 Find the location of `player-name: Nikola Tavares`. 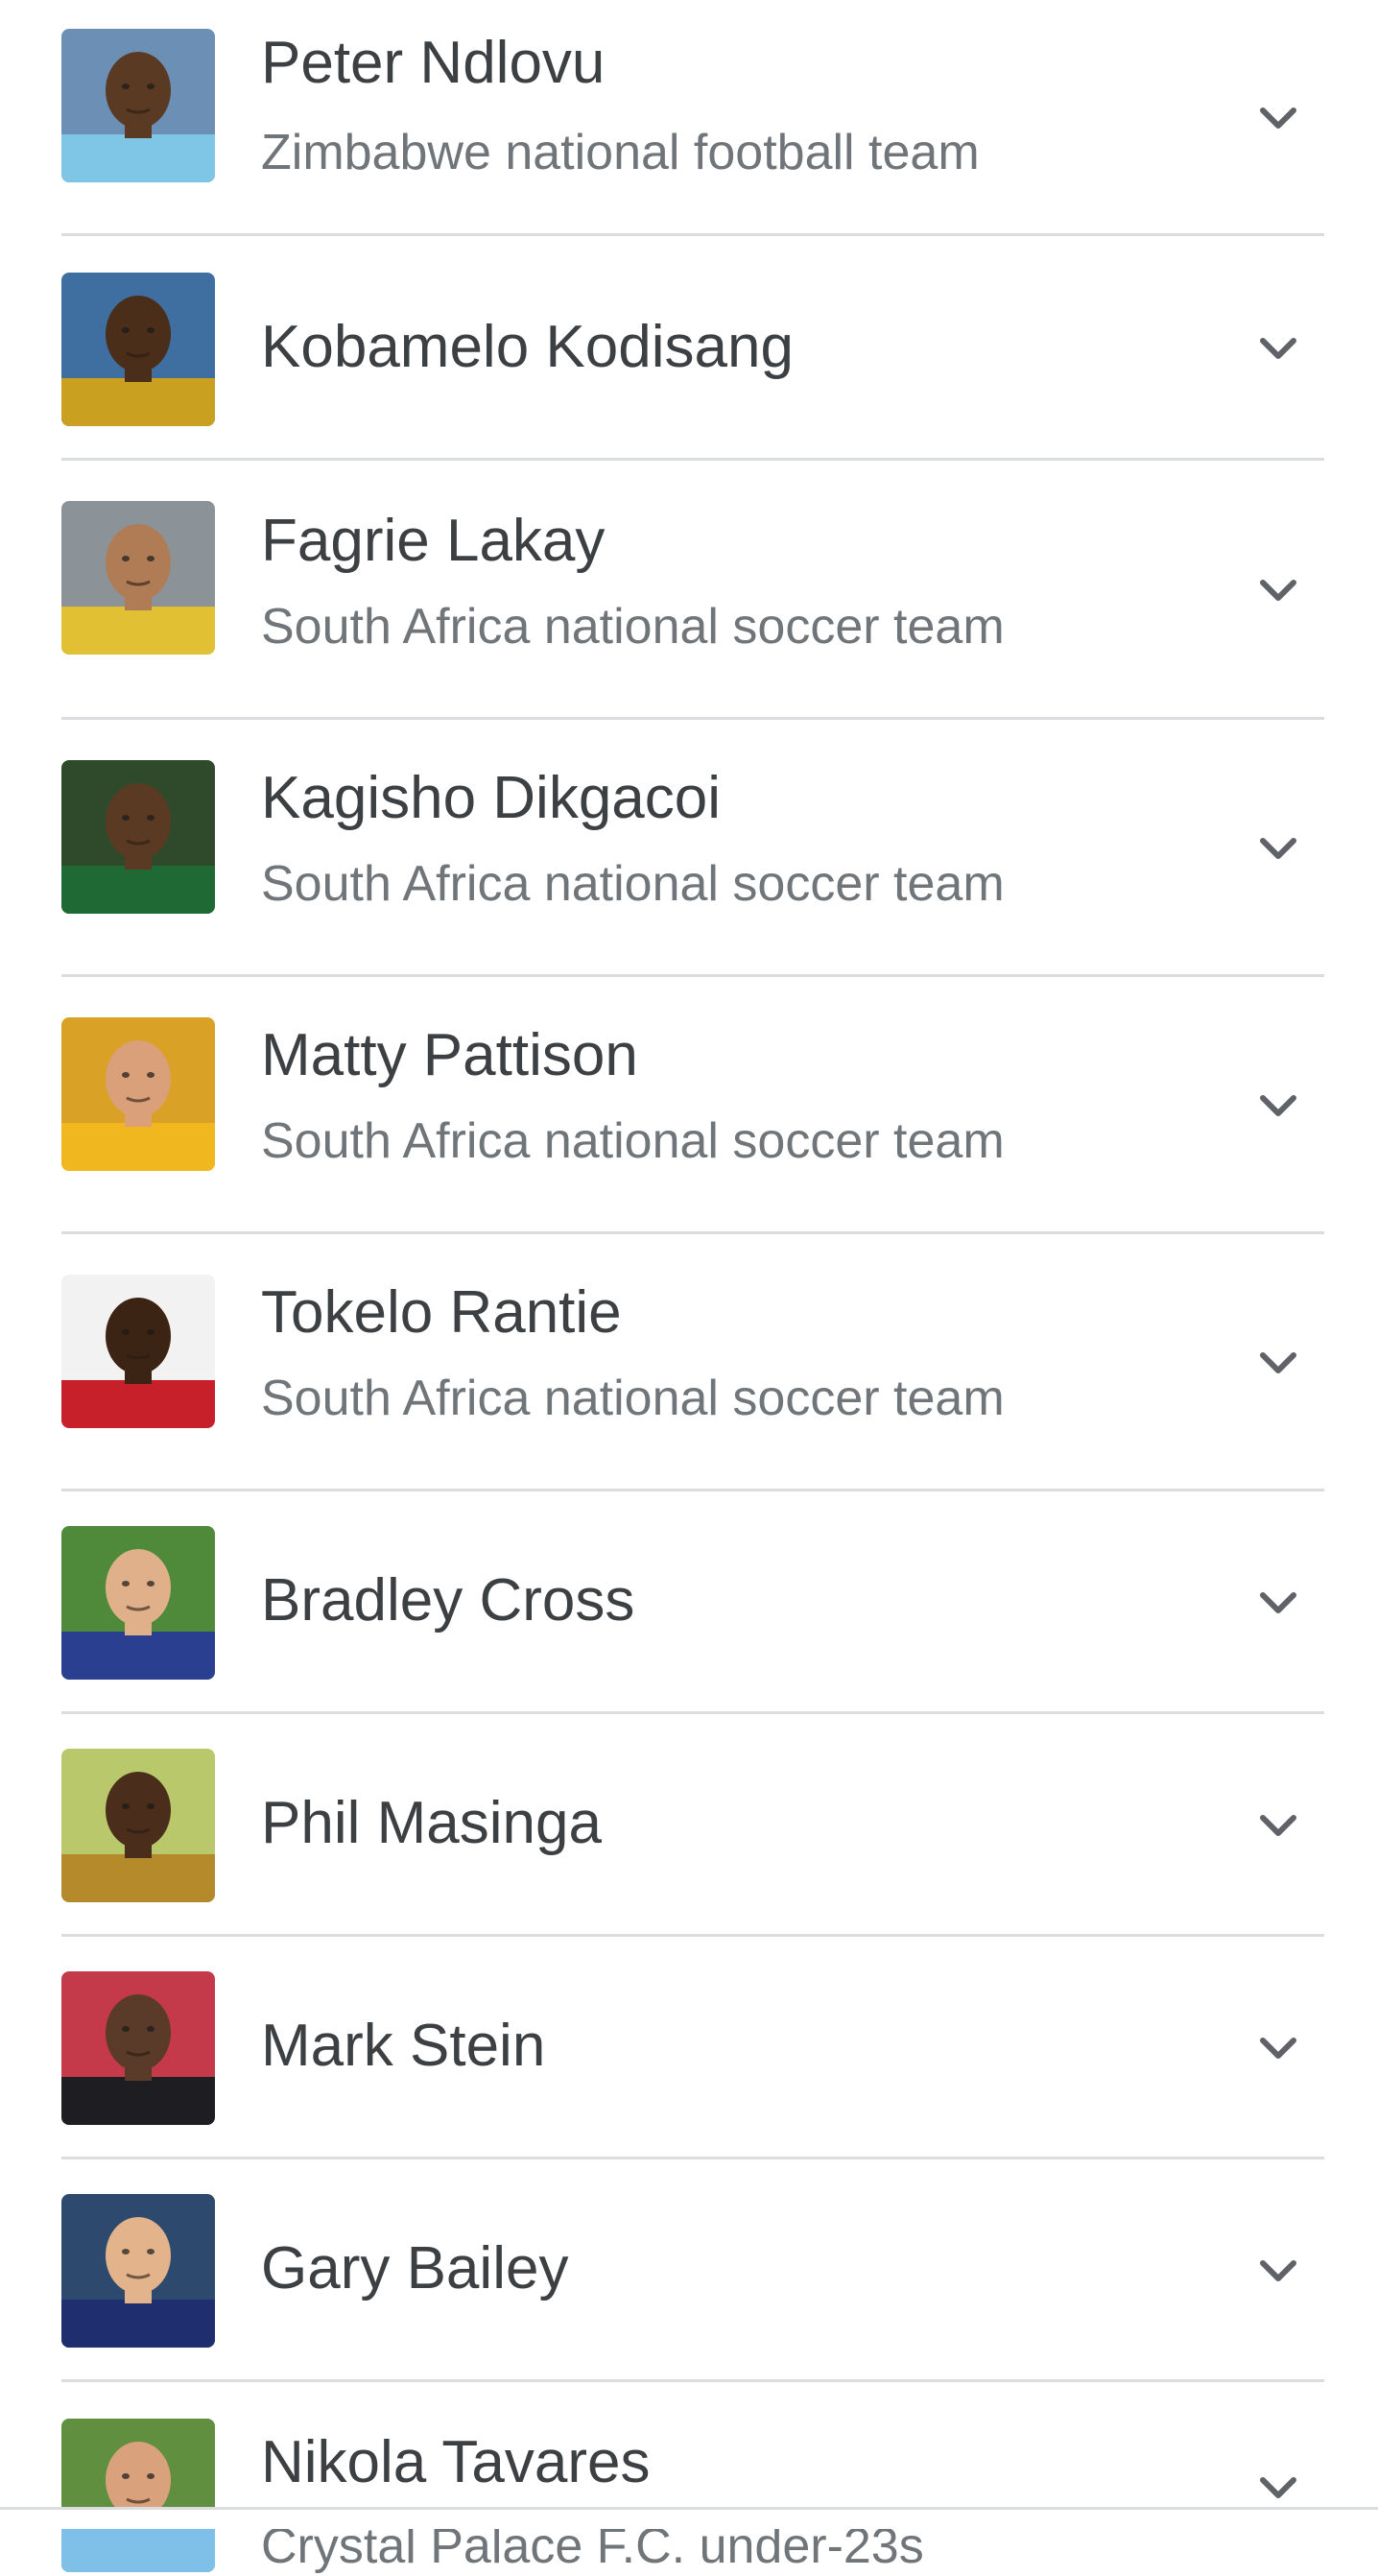

player-name: Nikola Tavares is located at coordinates (456, 2462).